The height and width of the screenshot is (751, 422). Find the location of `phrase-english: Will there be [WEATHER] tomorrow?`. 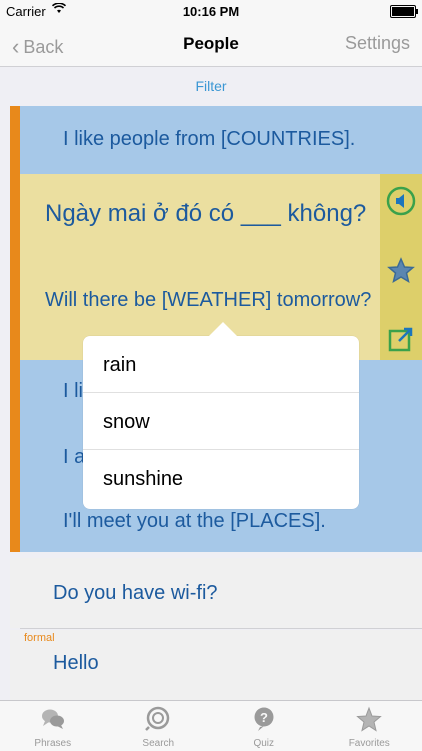

phrase-english: Will there be [WEATHER] tomorrow? is located at coordinates (210, 300).